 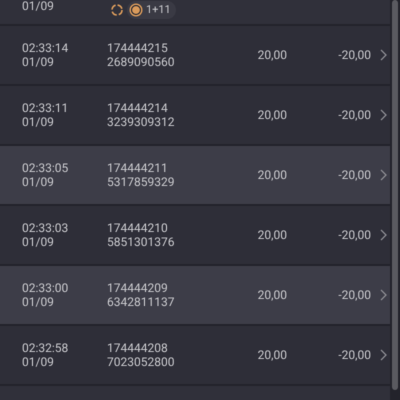 I want to click on table-row: 02:33:11 01/09 174444214 3239309312 20,00 -20,00, so click(x=195, y=115).